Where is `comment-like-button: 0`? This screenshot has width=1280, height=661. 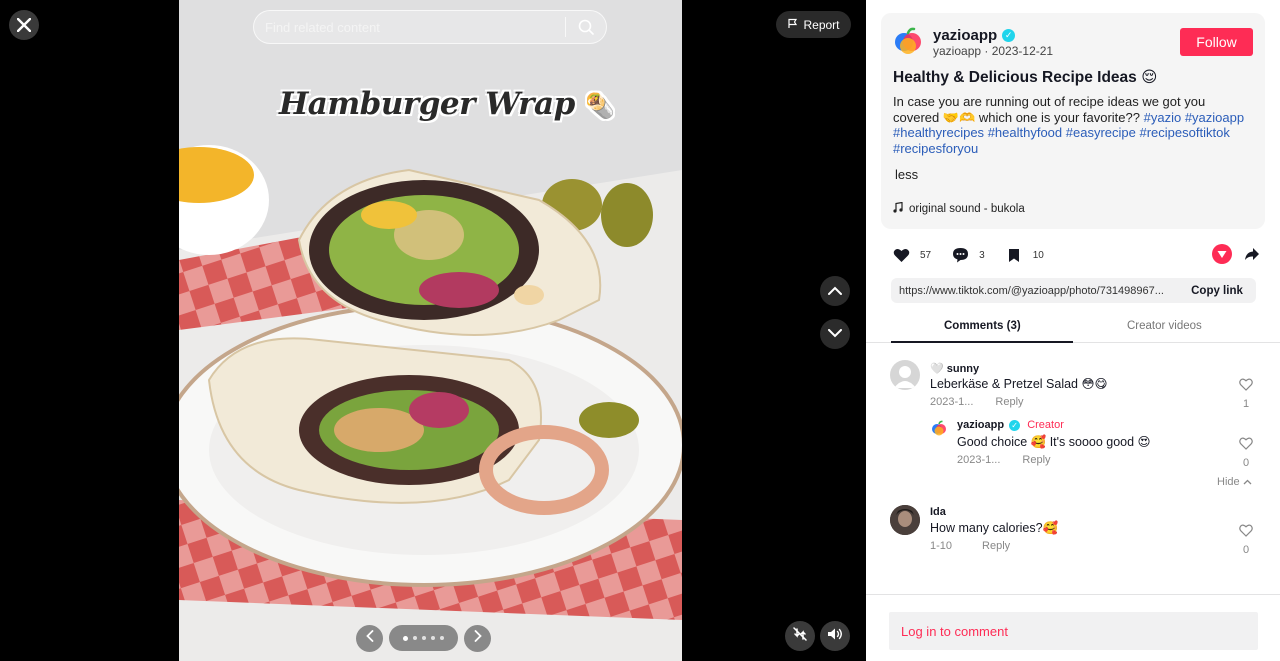 comment-like-button: 0 is located at coordinates (1246, 540).